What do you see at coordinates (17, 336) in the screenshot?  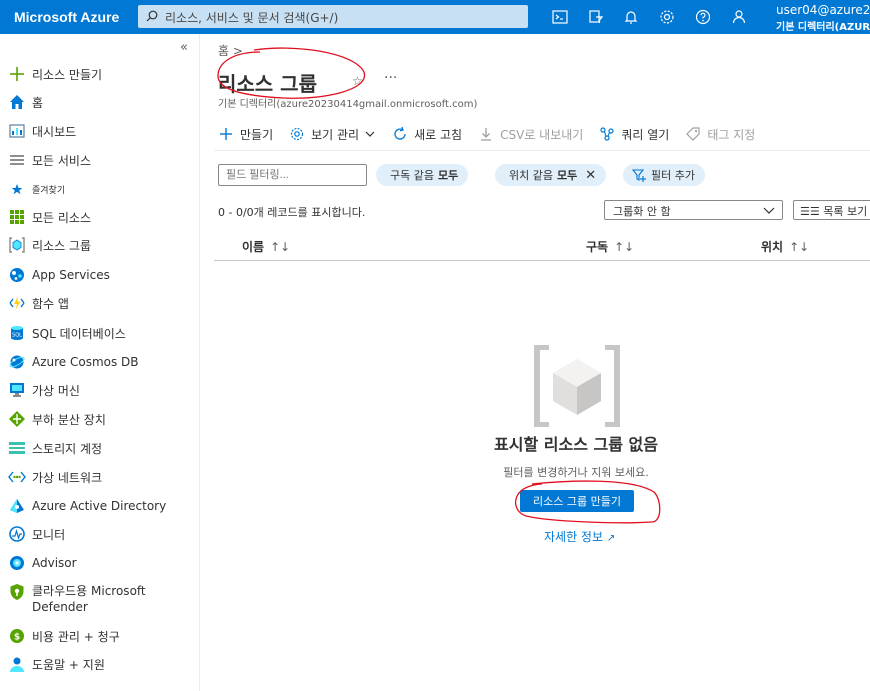 I see `svg-text: SQL` at bounding box center [17, 336].